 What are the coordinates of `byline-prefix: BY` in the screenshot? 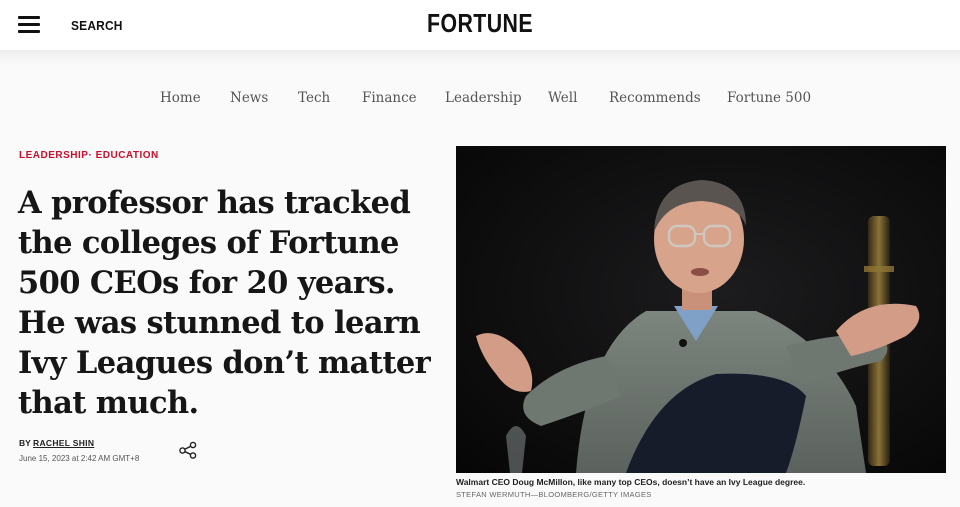 It's located at (25, 443).